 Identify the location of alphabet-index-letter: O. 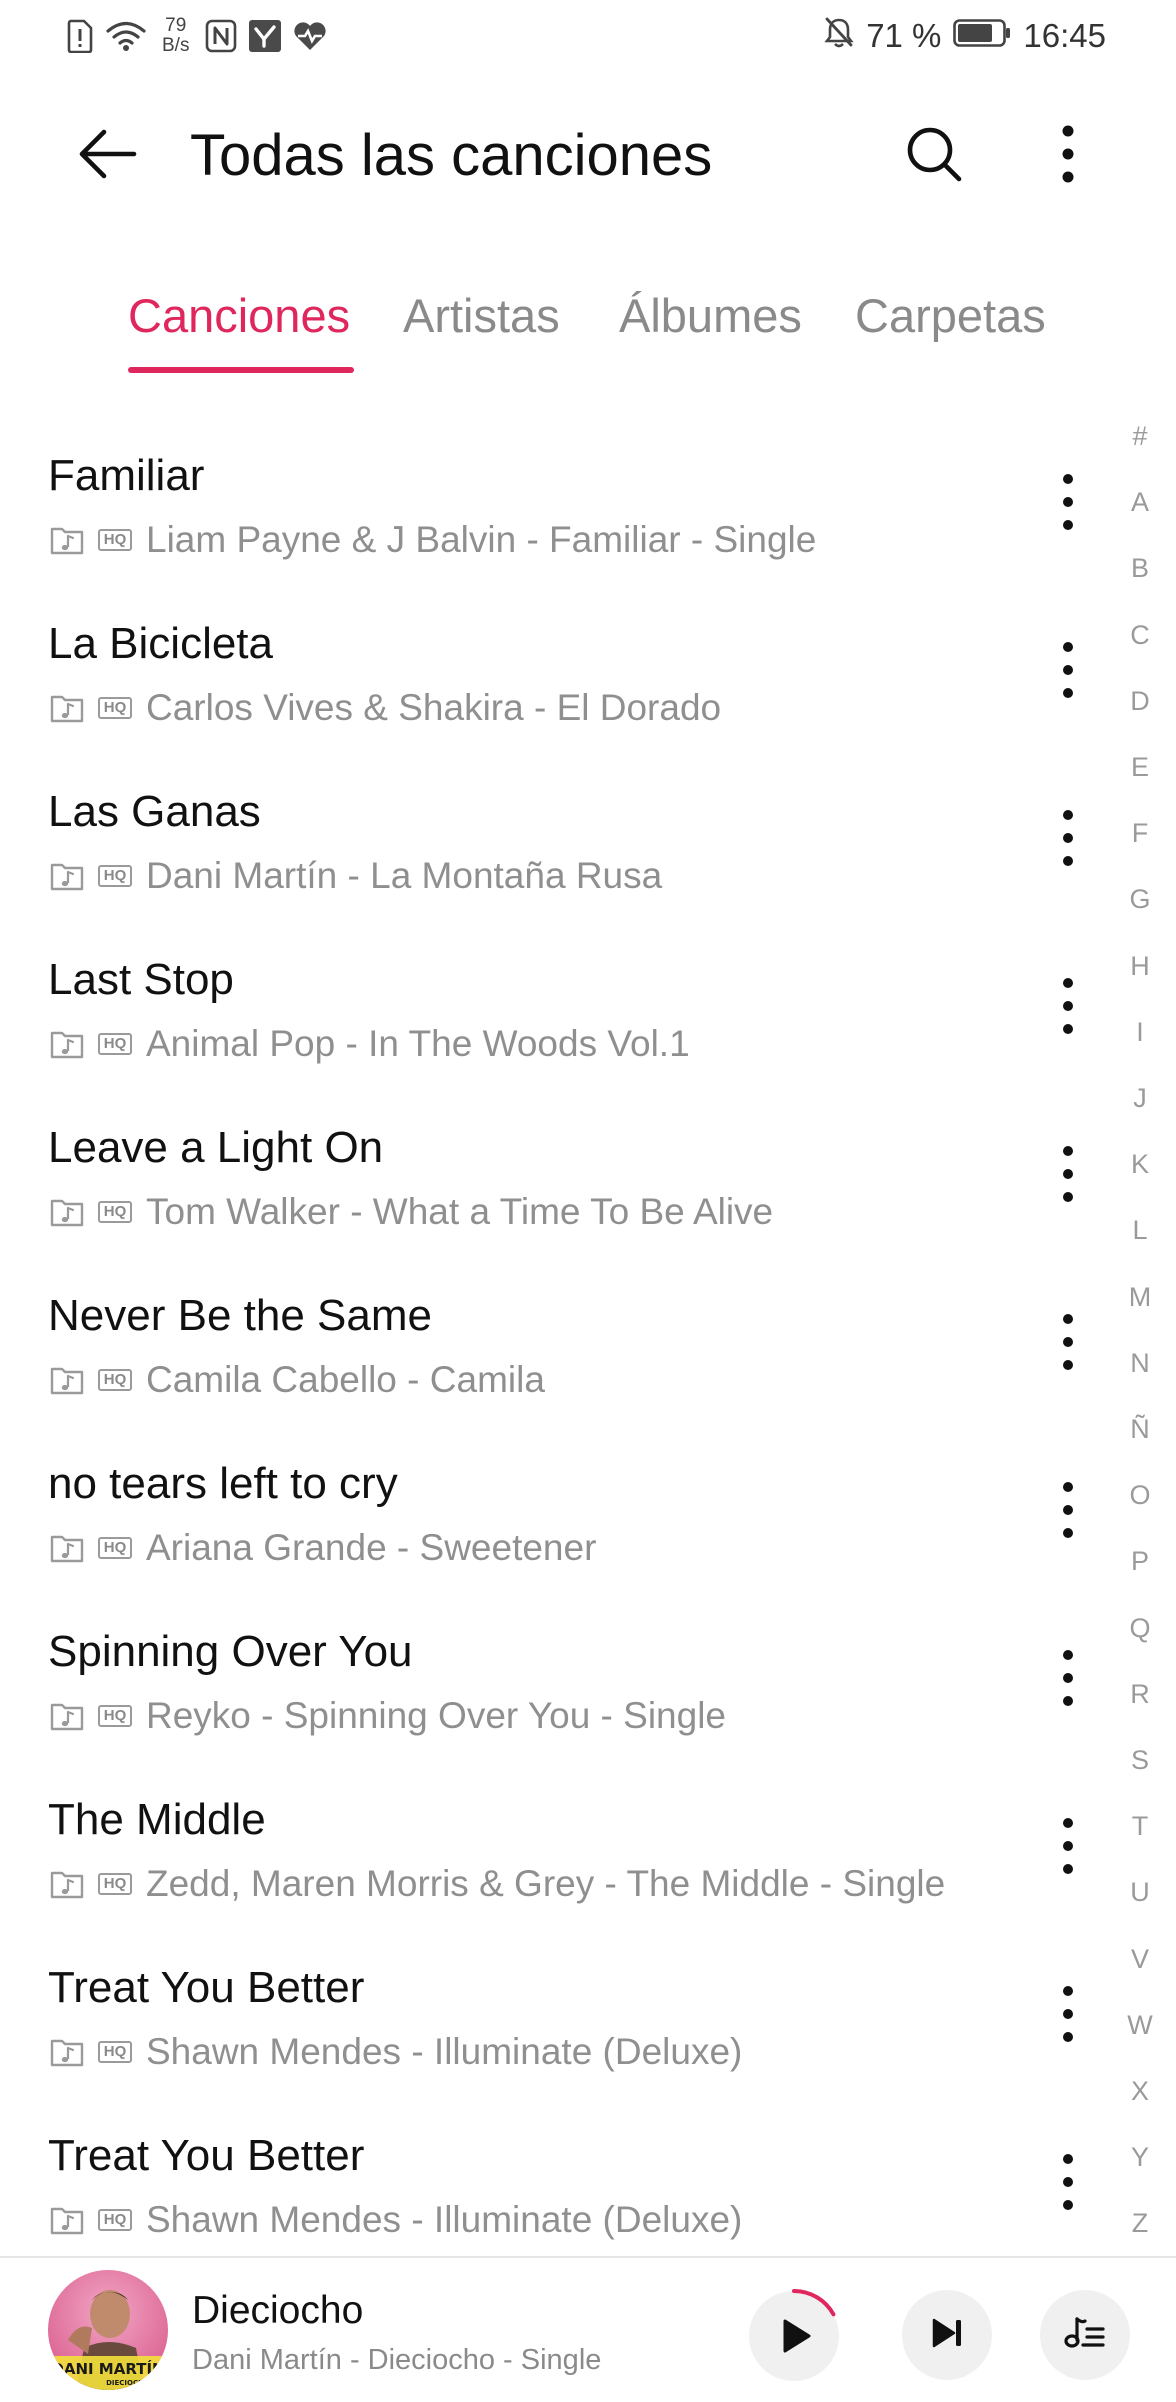
(1140, 1495).